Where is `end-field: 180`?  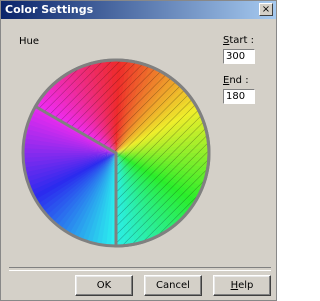 end-field: 180 is located at coordinates (239, 96).